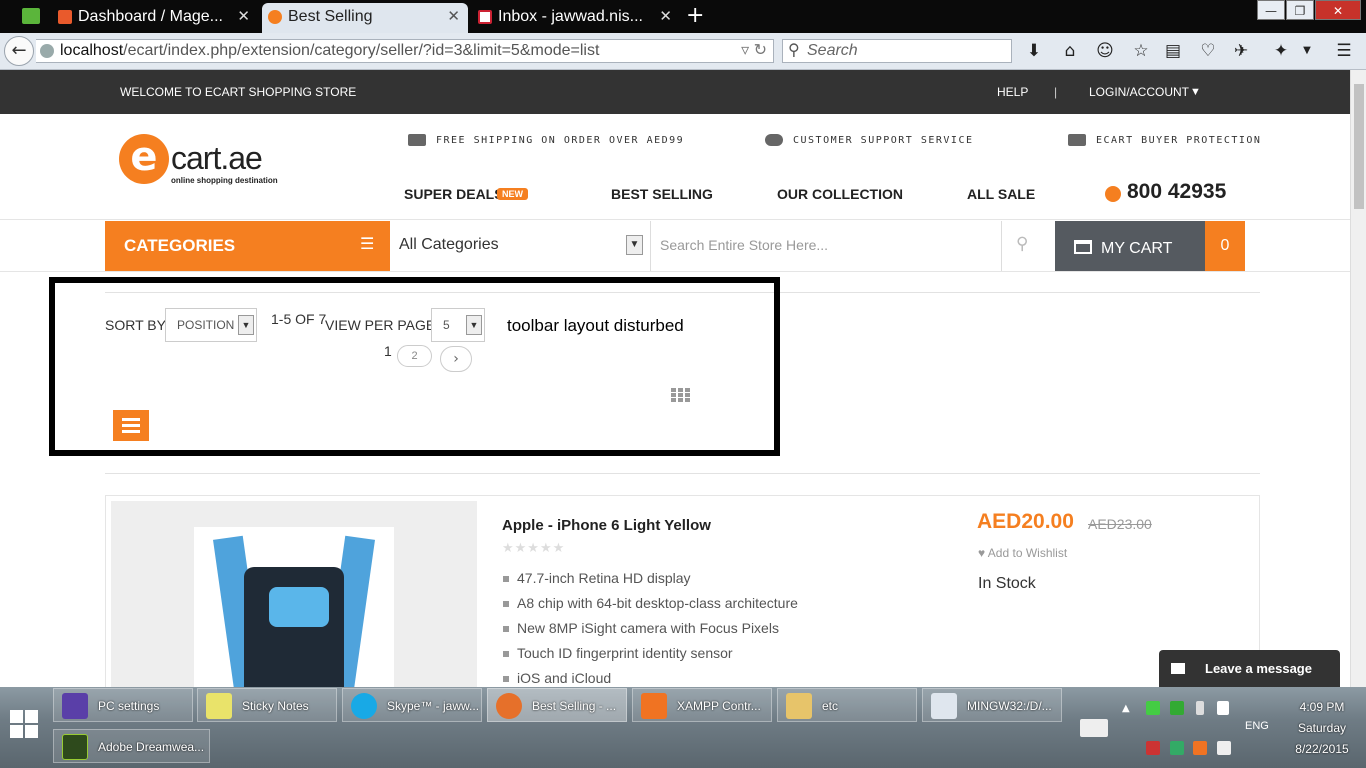 Image resolution: width=1366 pixels, height=768 pixels. Describe the element at coordinates (454, 194) in the screenshot. I see `nav-super-deals: SUPER DEALS` at that location.